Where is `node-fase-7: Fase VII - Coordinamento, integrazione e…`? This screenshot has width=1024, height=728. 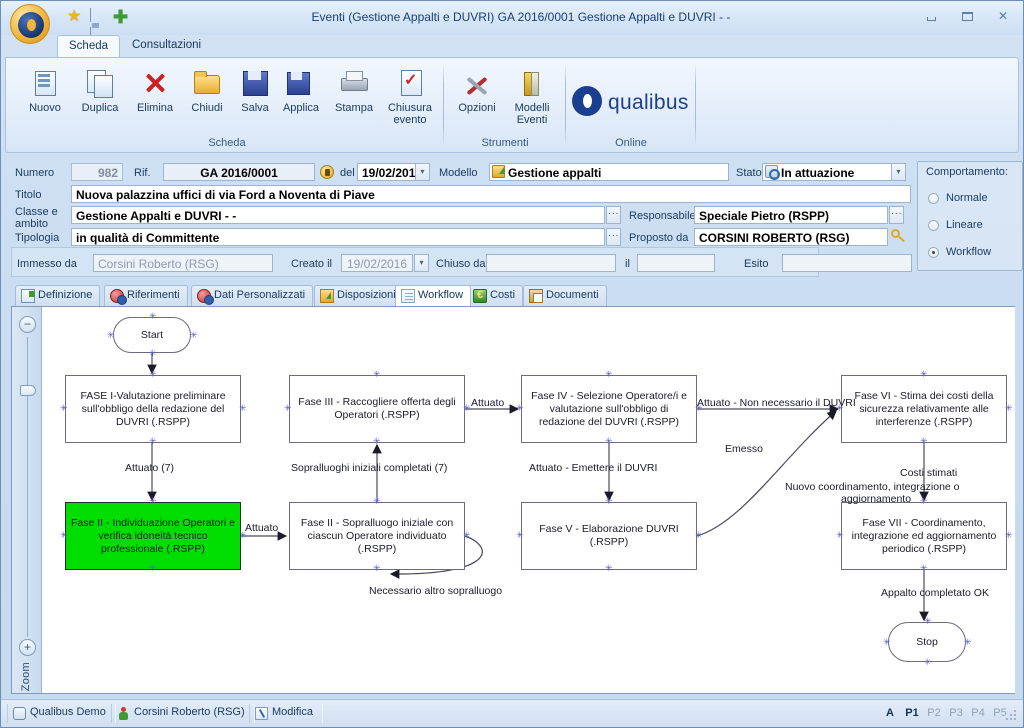 node-fase-7: Fase VII - Coordinamento, integrazione e… is located at coordinates (924, 536).